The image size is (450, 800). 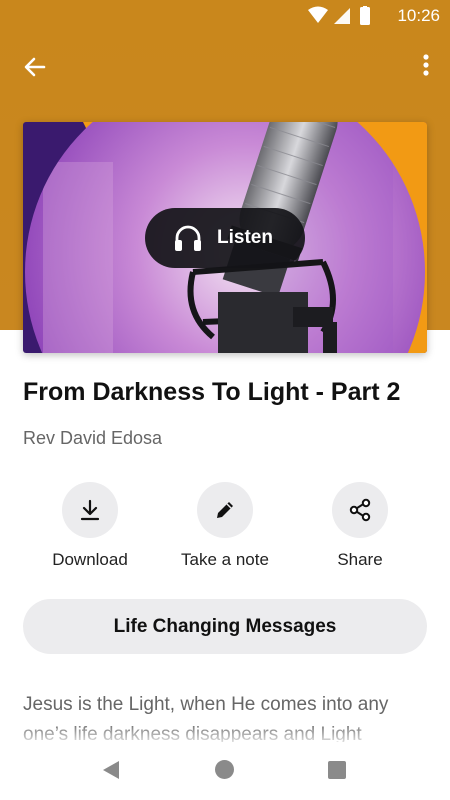 What do you see at coordinates (337, 770) in the screenshot?
I see `nav-recents-icon` at bounding box center [337, 770].